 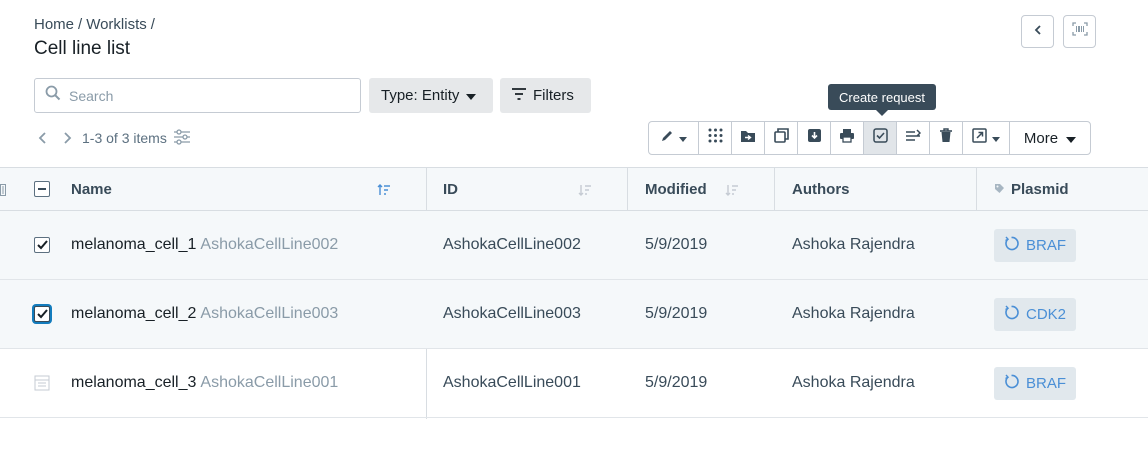 What do you see at coordinates (133, 383) in the screenshot?
I see `entity-name: melanoma_cell_3` at bounding box center [133, 383].